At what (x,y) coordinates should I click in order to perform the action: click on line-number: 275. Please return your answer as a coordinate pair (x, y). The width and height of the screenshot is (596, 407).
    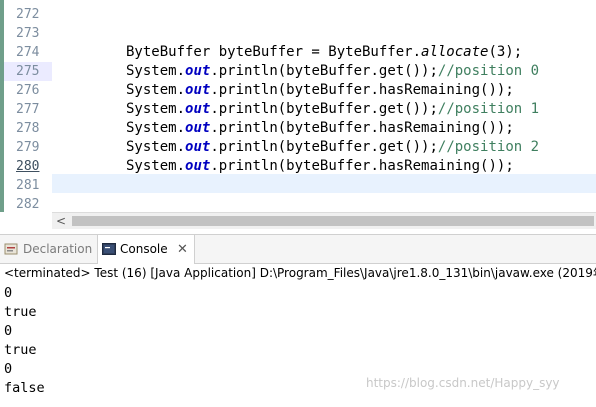
    Looking at the image, I should click on (28, 71).